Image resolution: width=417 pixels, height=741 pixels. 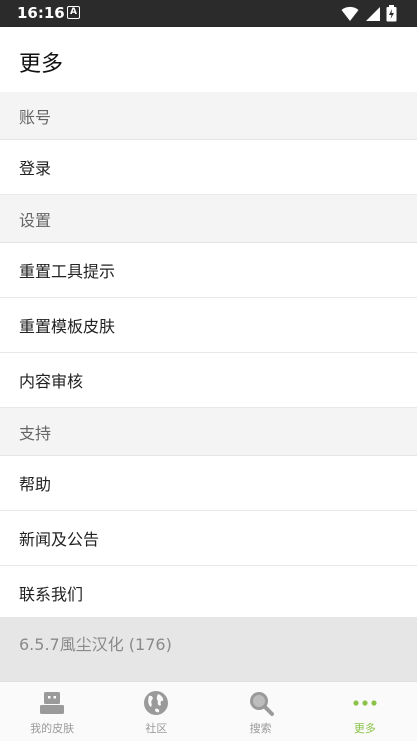 I want to click on status-icons, so click(x=369, y=13).